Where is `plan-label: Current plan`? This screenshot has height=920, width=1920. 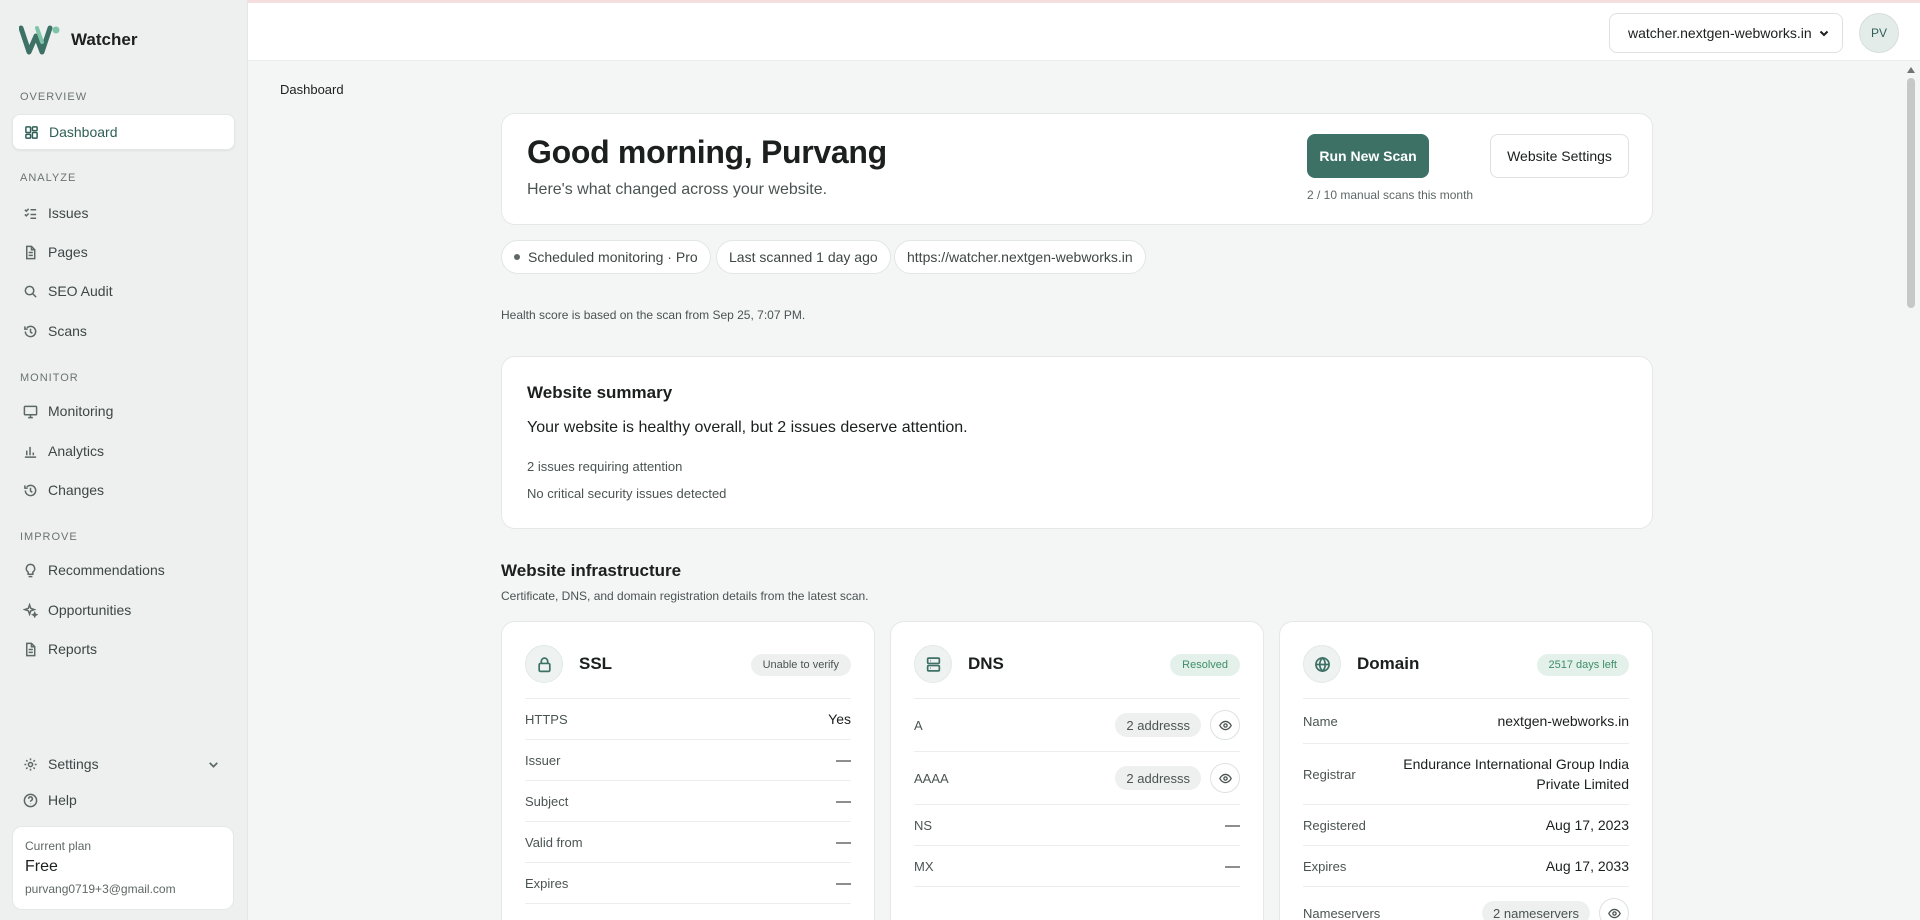 plan-label: Current plan is located at coordinates (58, 846).